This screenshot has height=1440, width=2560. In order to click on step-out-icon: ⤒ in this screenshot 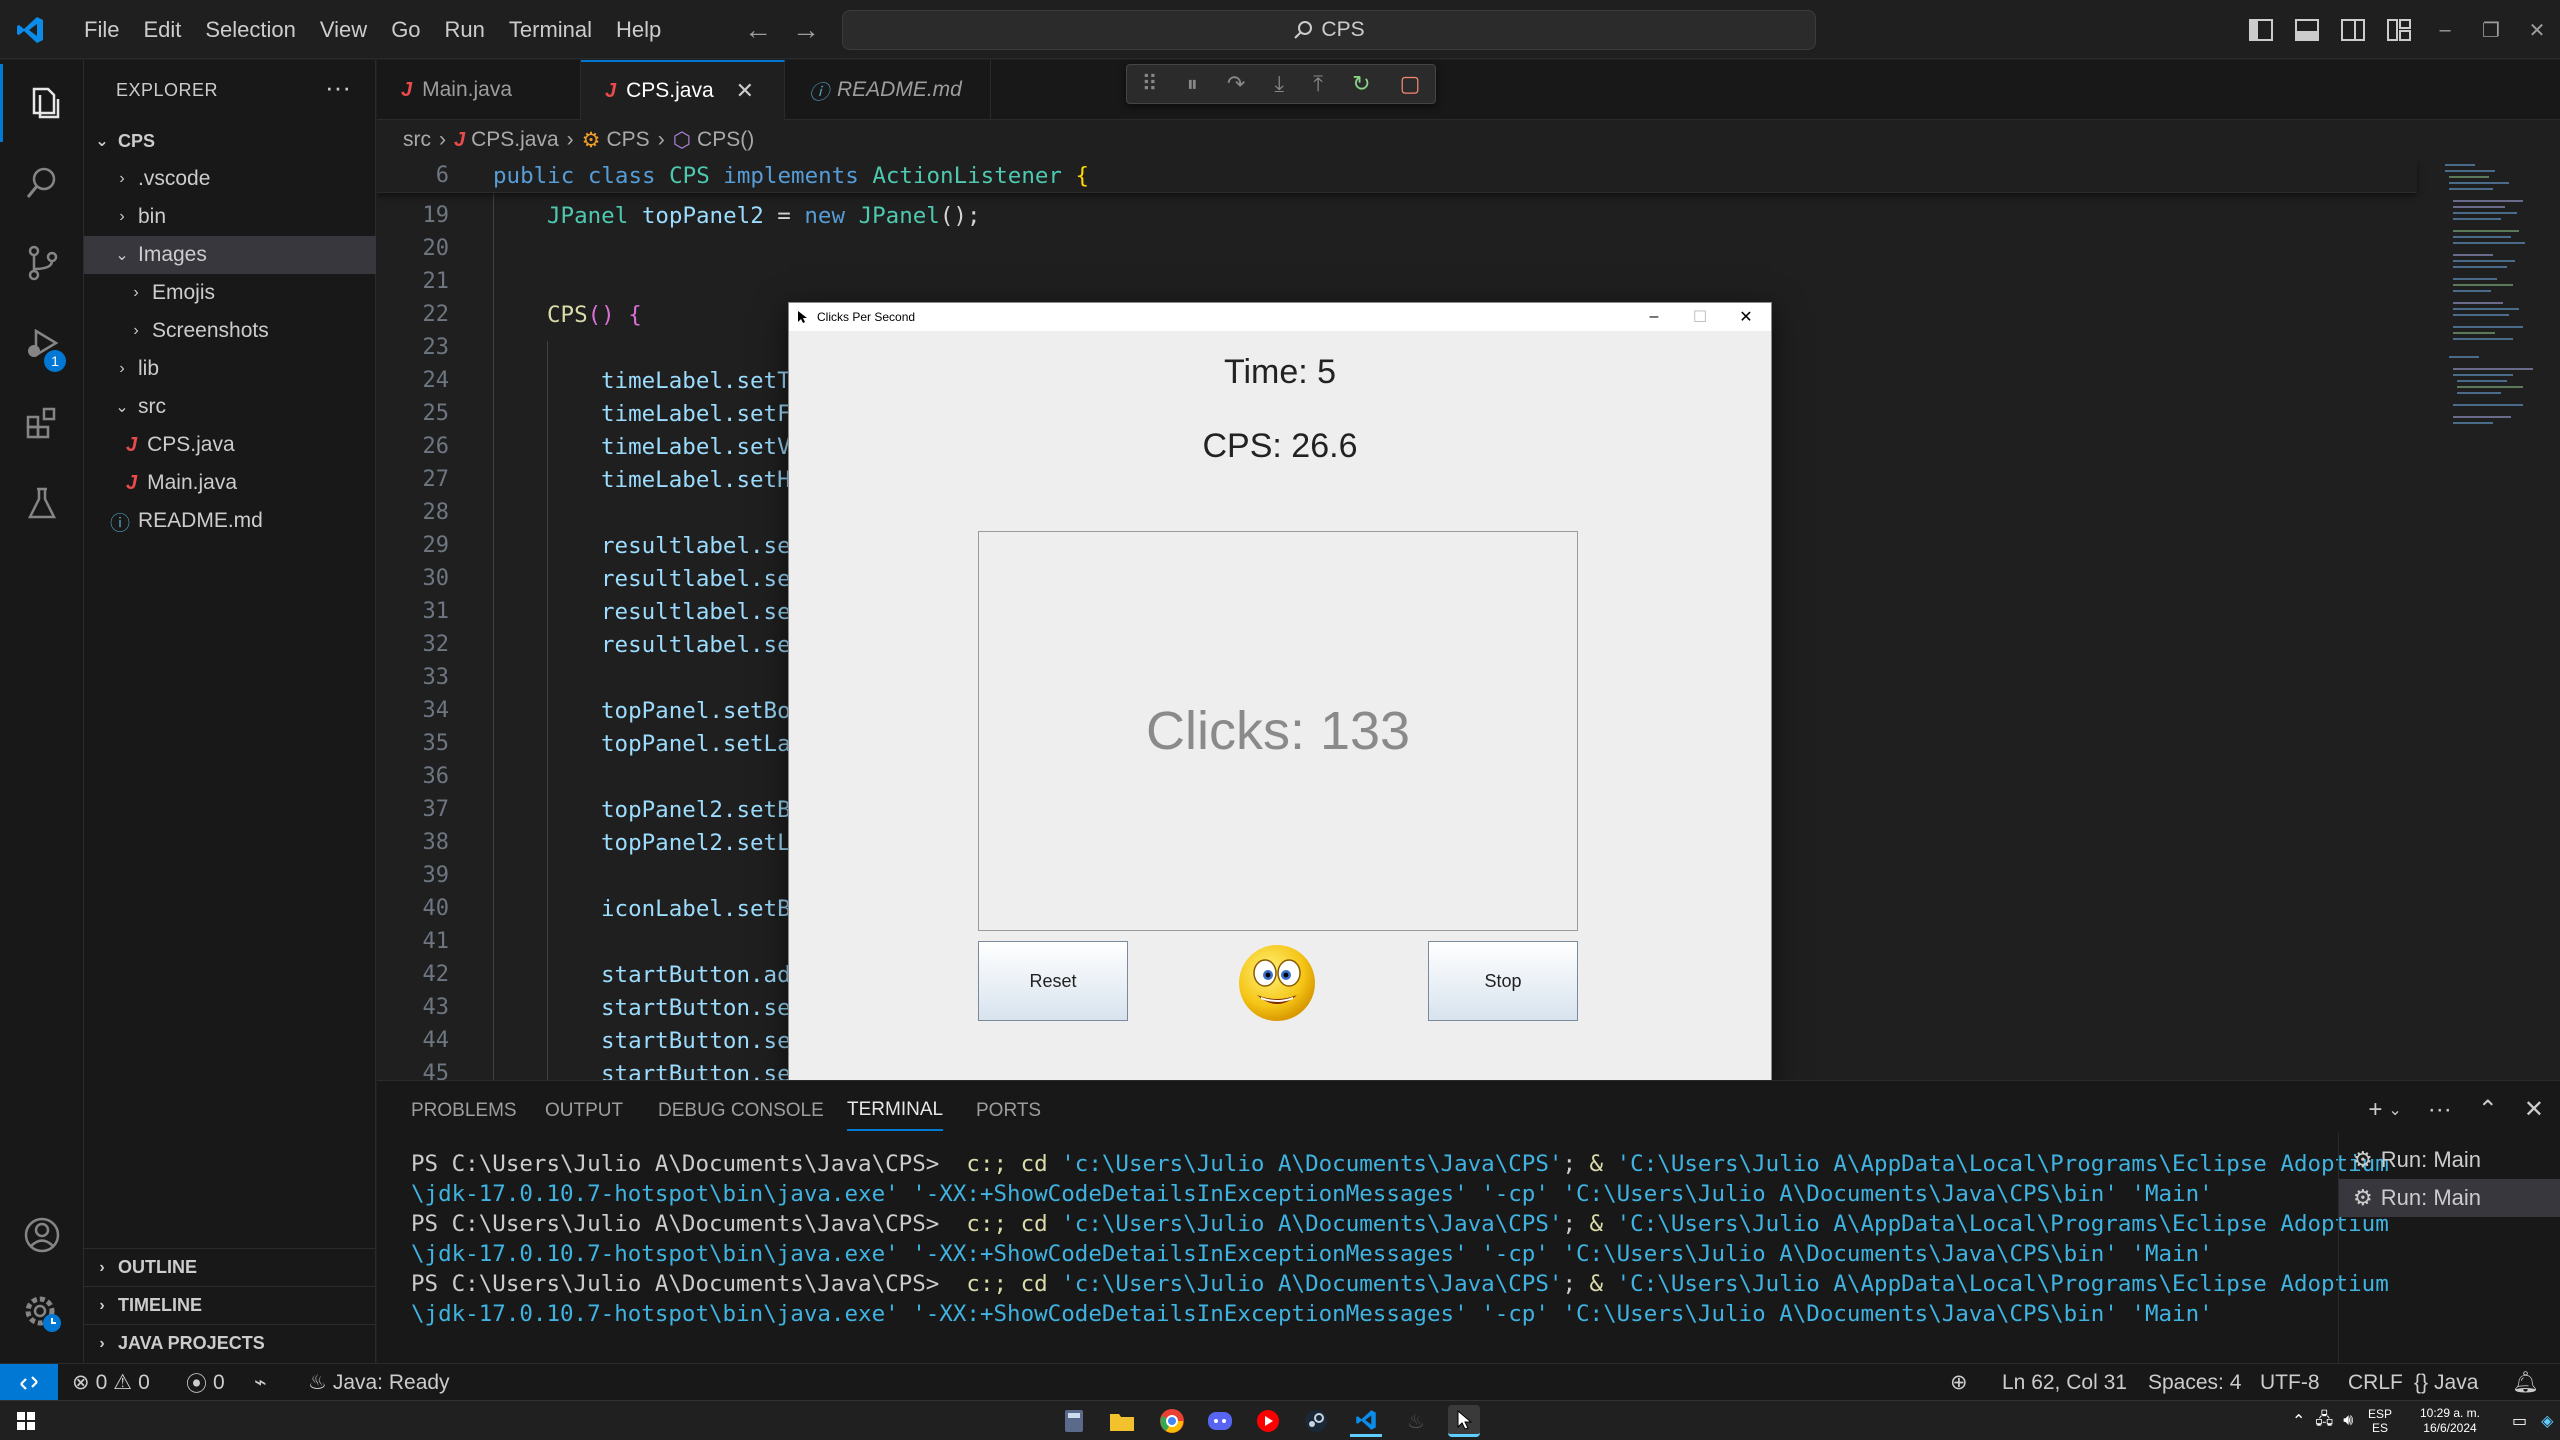, I will do `click(1318, 84)`.